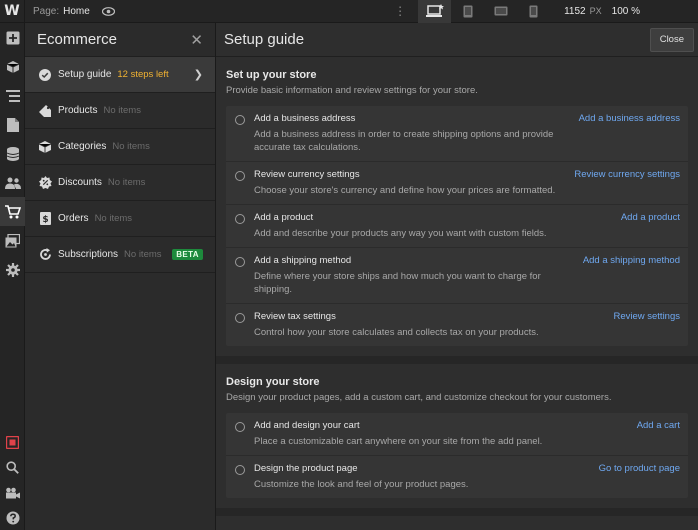  What do you see at coordinates (12, 95) in the screenshot?
I see `navigator-icon` at bounding box center [12, 95].